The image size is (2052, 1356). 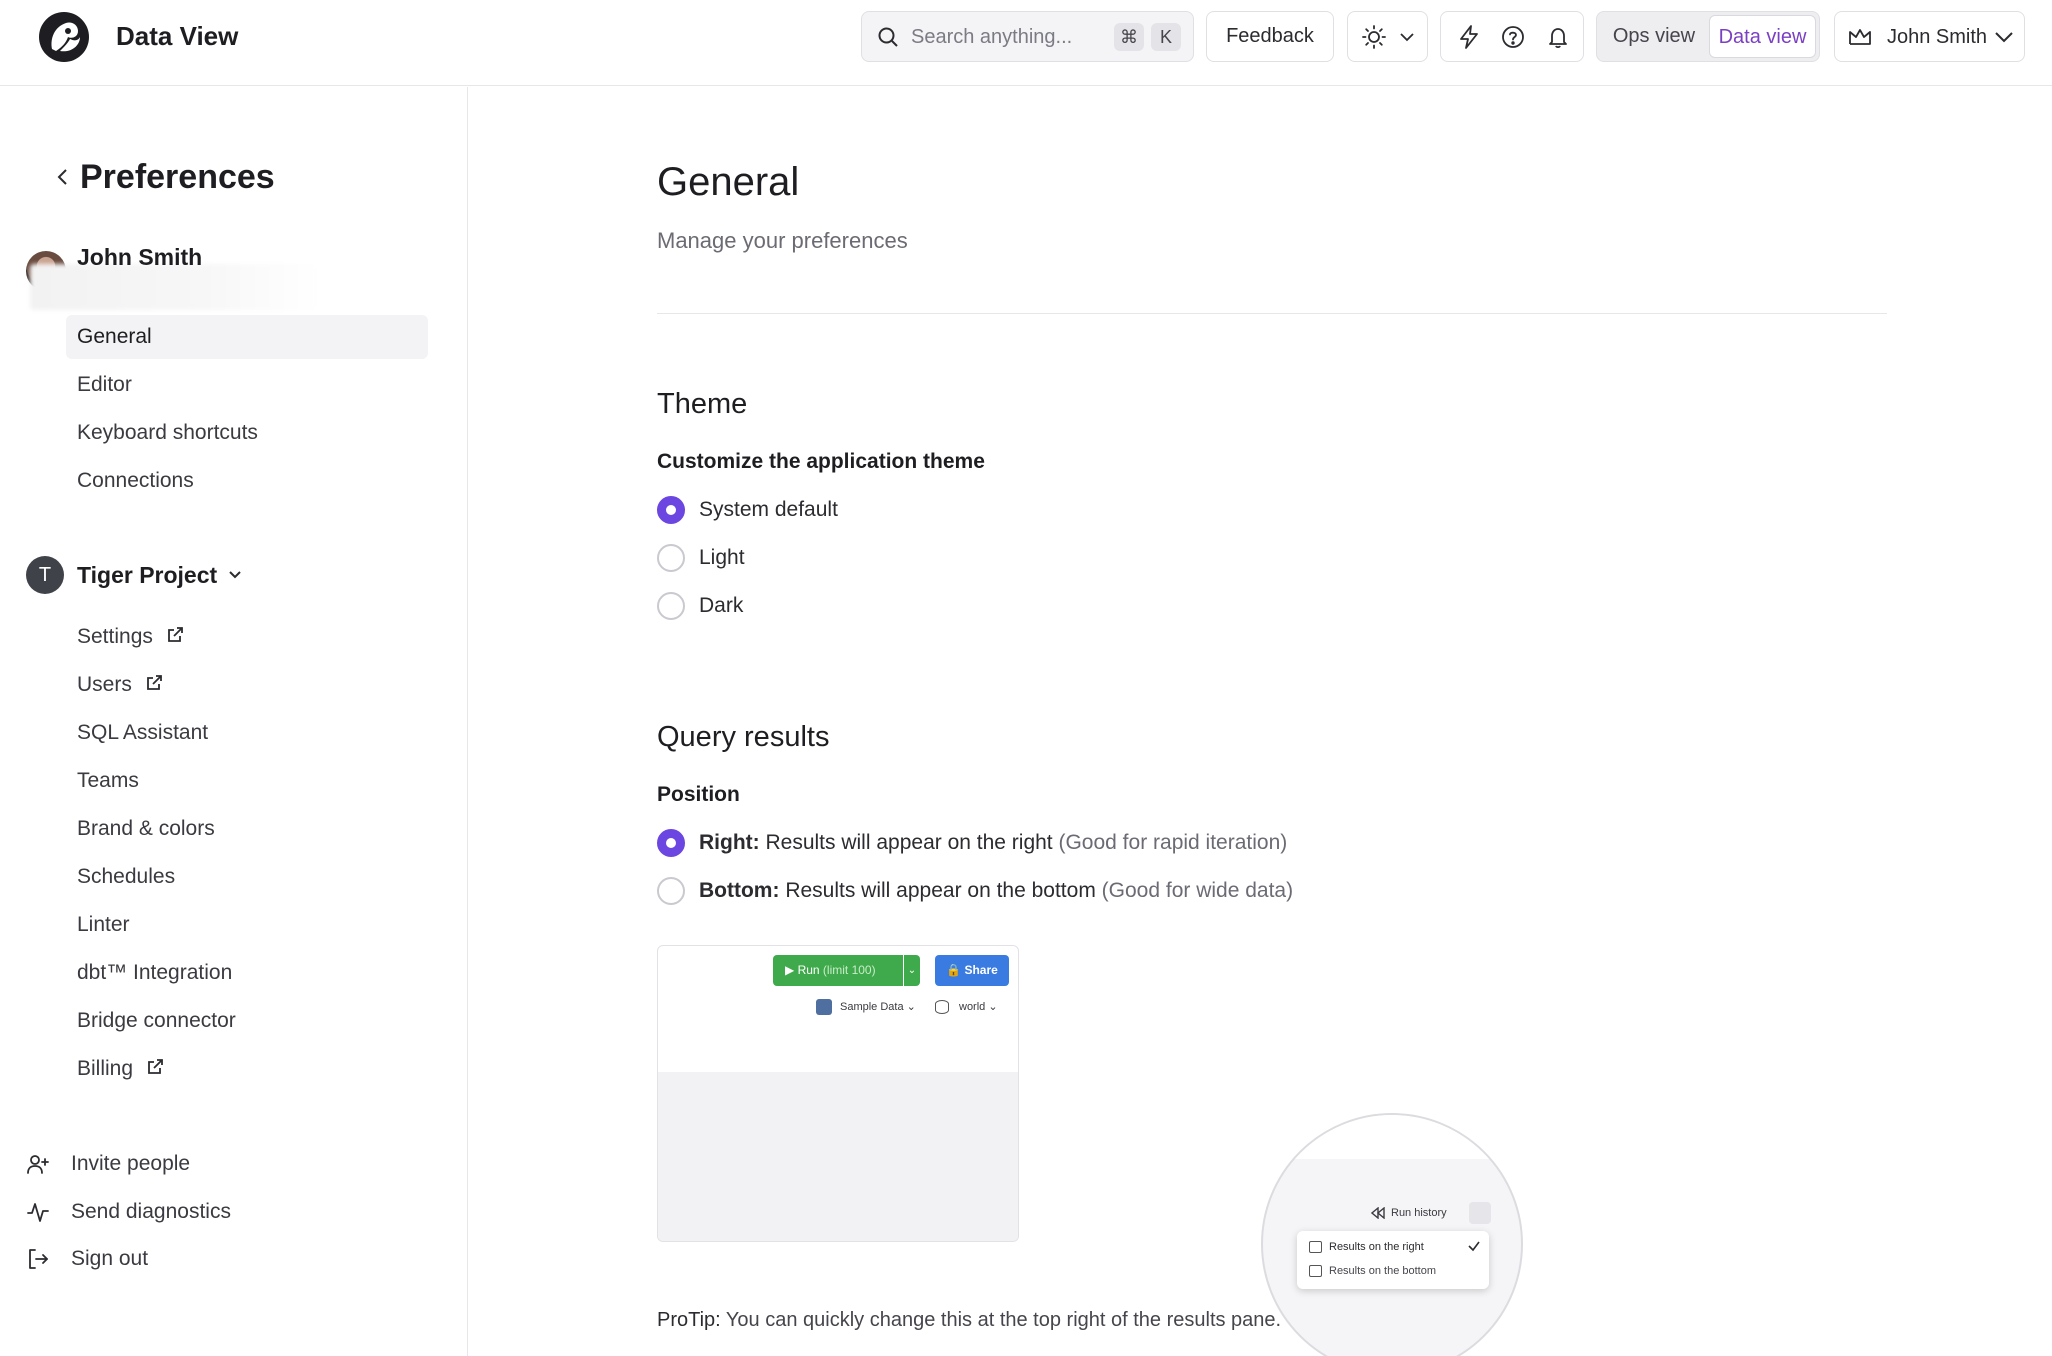 What do you see at coordinates (824, 1007) in the screenshot?
I see `database-icon` at bounding box center [824, 1007].